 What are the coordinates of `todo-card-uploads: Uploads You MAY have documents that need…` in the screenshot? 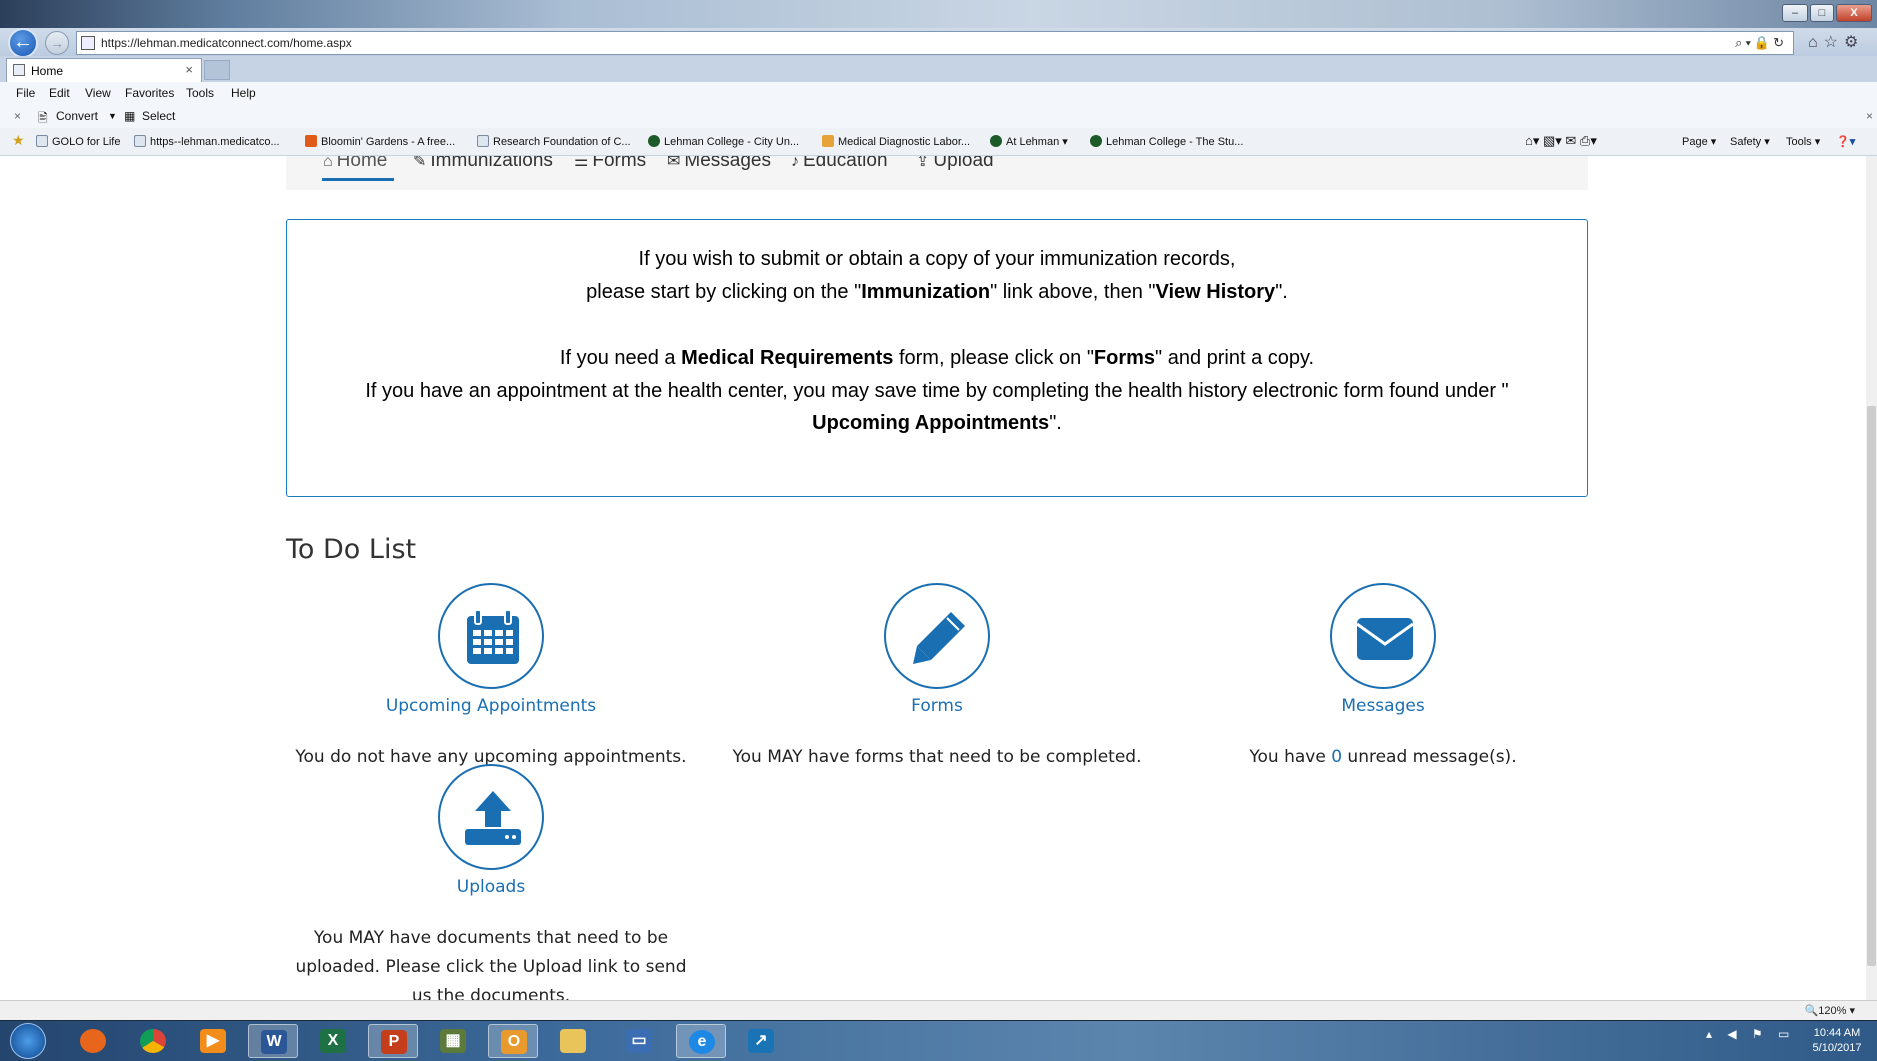 It's located at (491, 882).